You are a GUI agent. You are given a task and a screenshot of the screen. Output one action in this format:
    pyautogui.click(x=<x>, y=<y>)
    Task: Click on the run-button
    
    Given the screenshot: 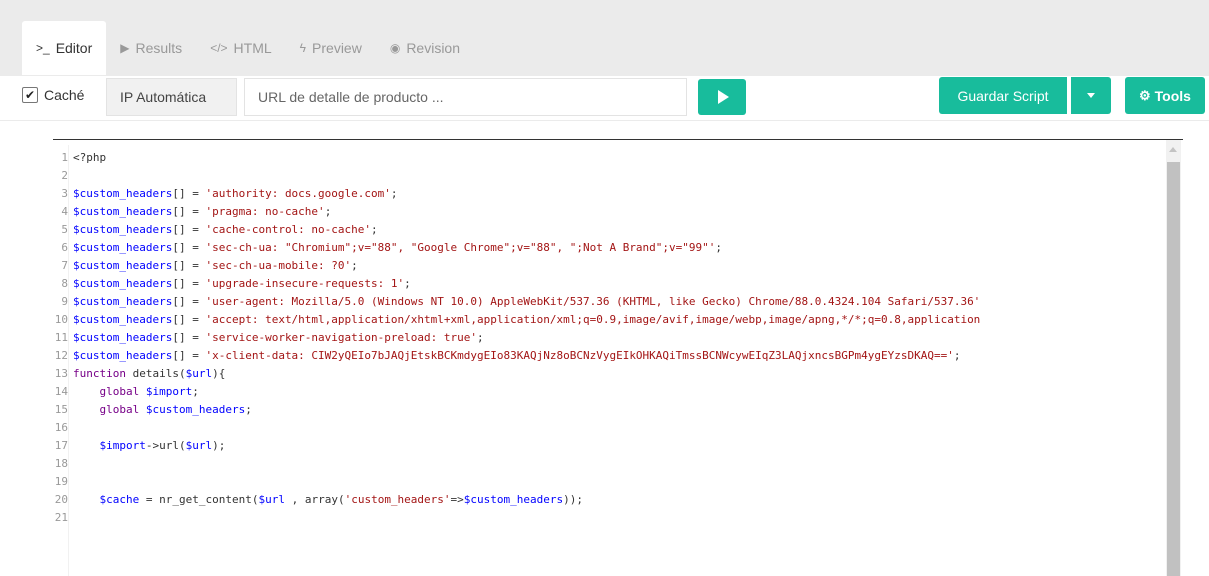 What is the action you would take?
    pyautogui.click(x=722, y=97)
    